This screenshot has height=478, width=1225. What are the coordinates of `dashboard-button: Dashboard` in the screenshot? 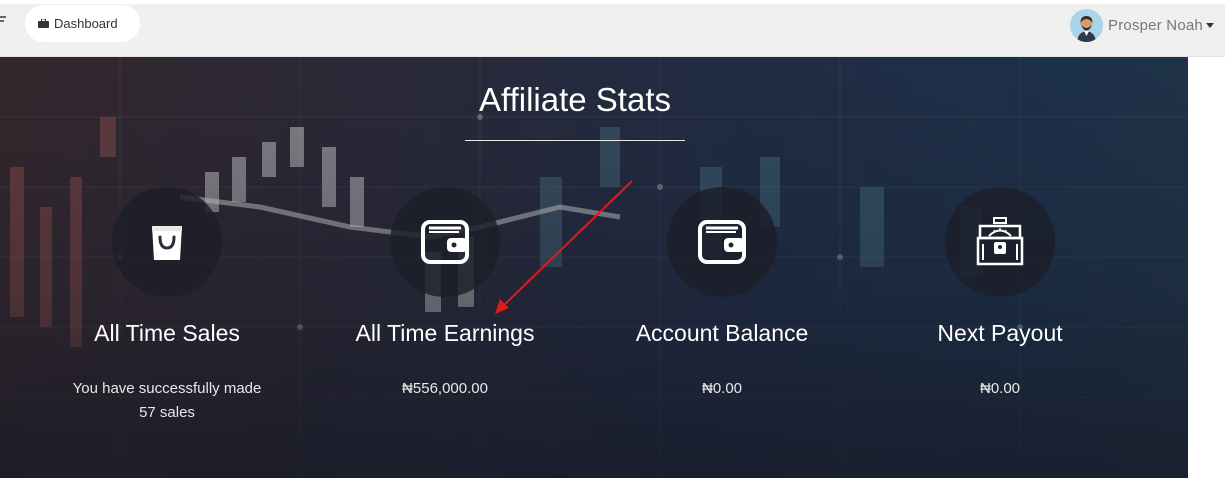 It's located at (82, 23).